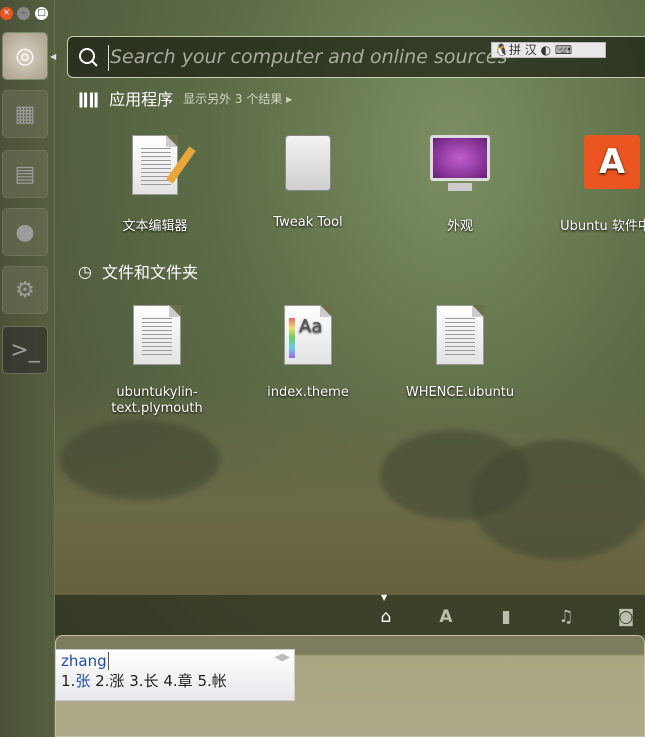 This screenshot has width=645, height=737. I want to click on ime-candidate: 5.帐, so click(211, 681).